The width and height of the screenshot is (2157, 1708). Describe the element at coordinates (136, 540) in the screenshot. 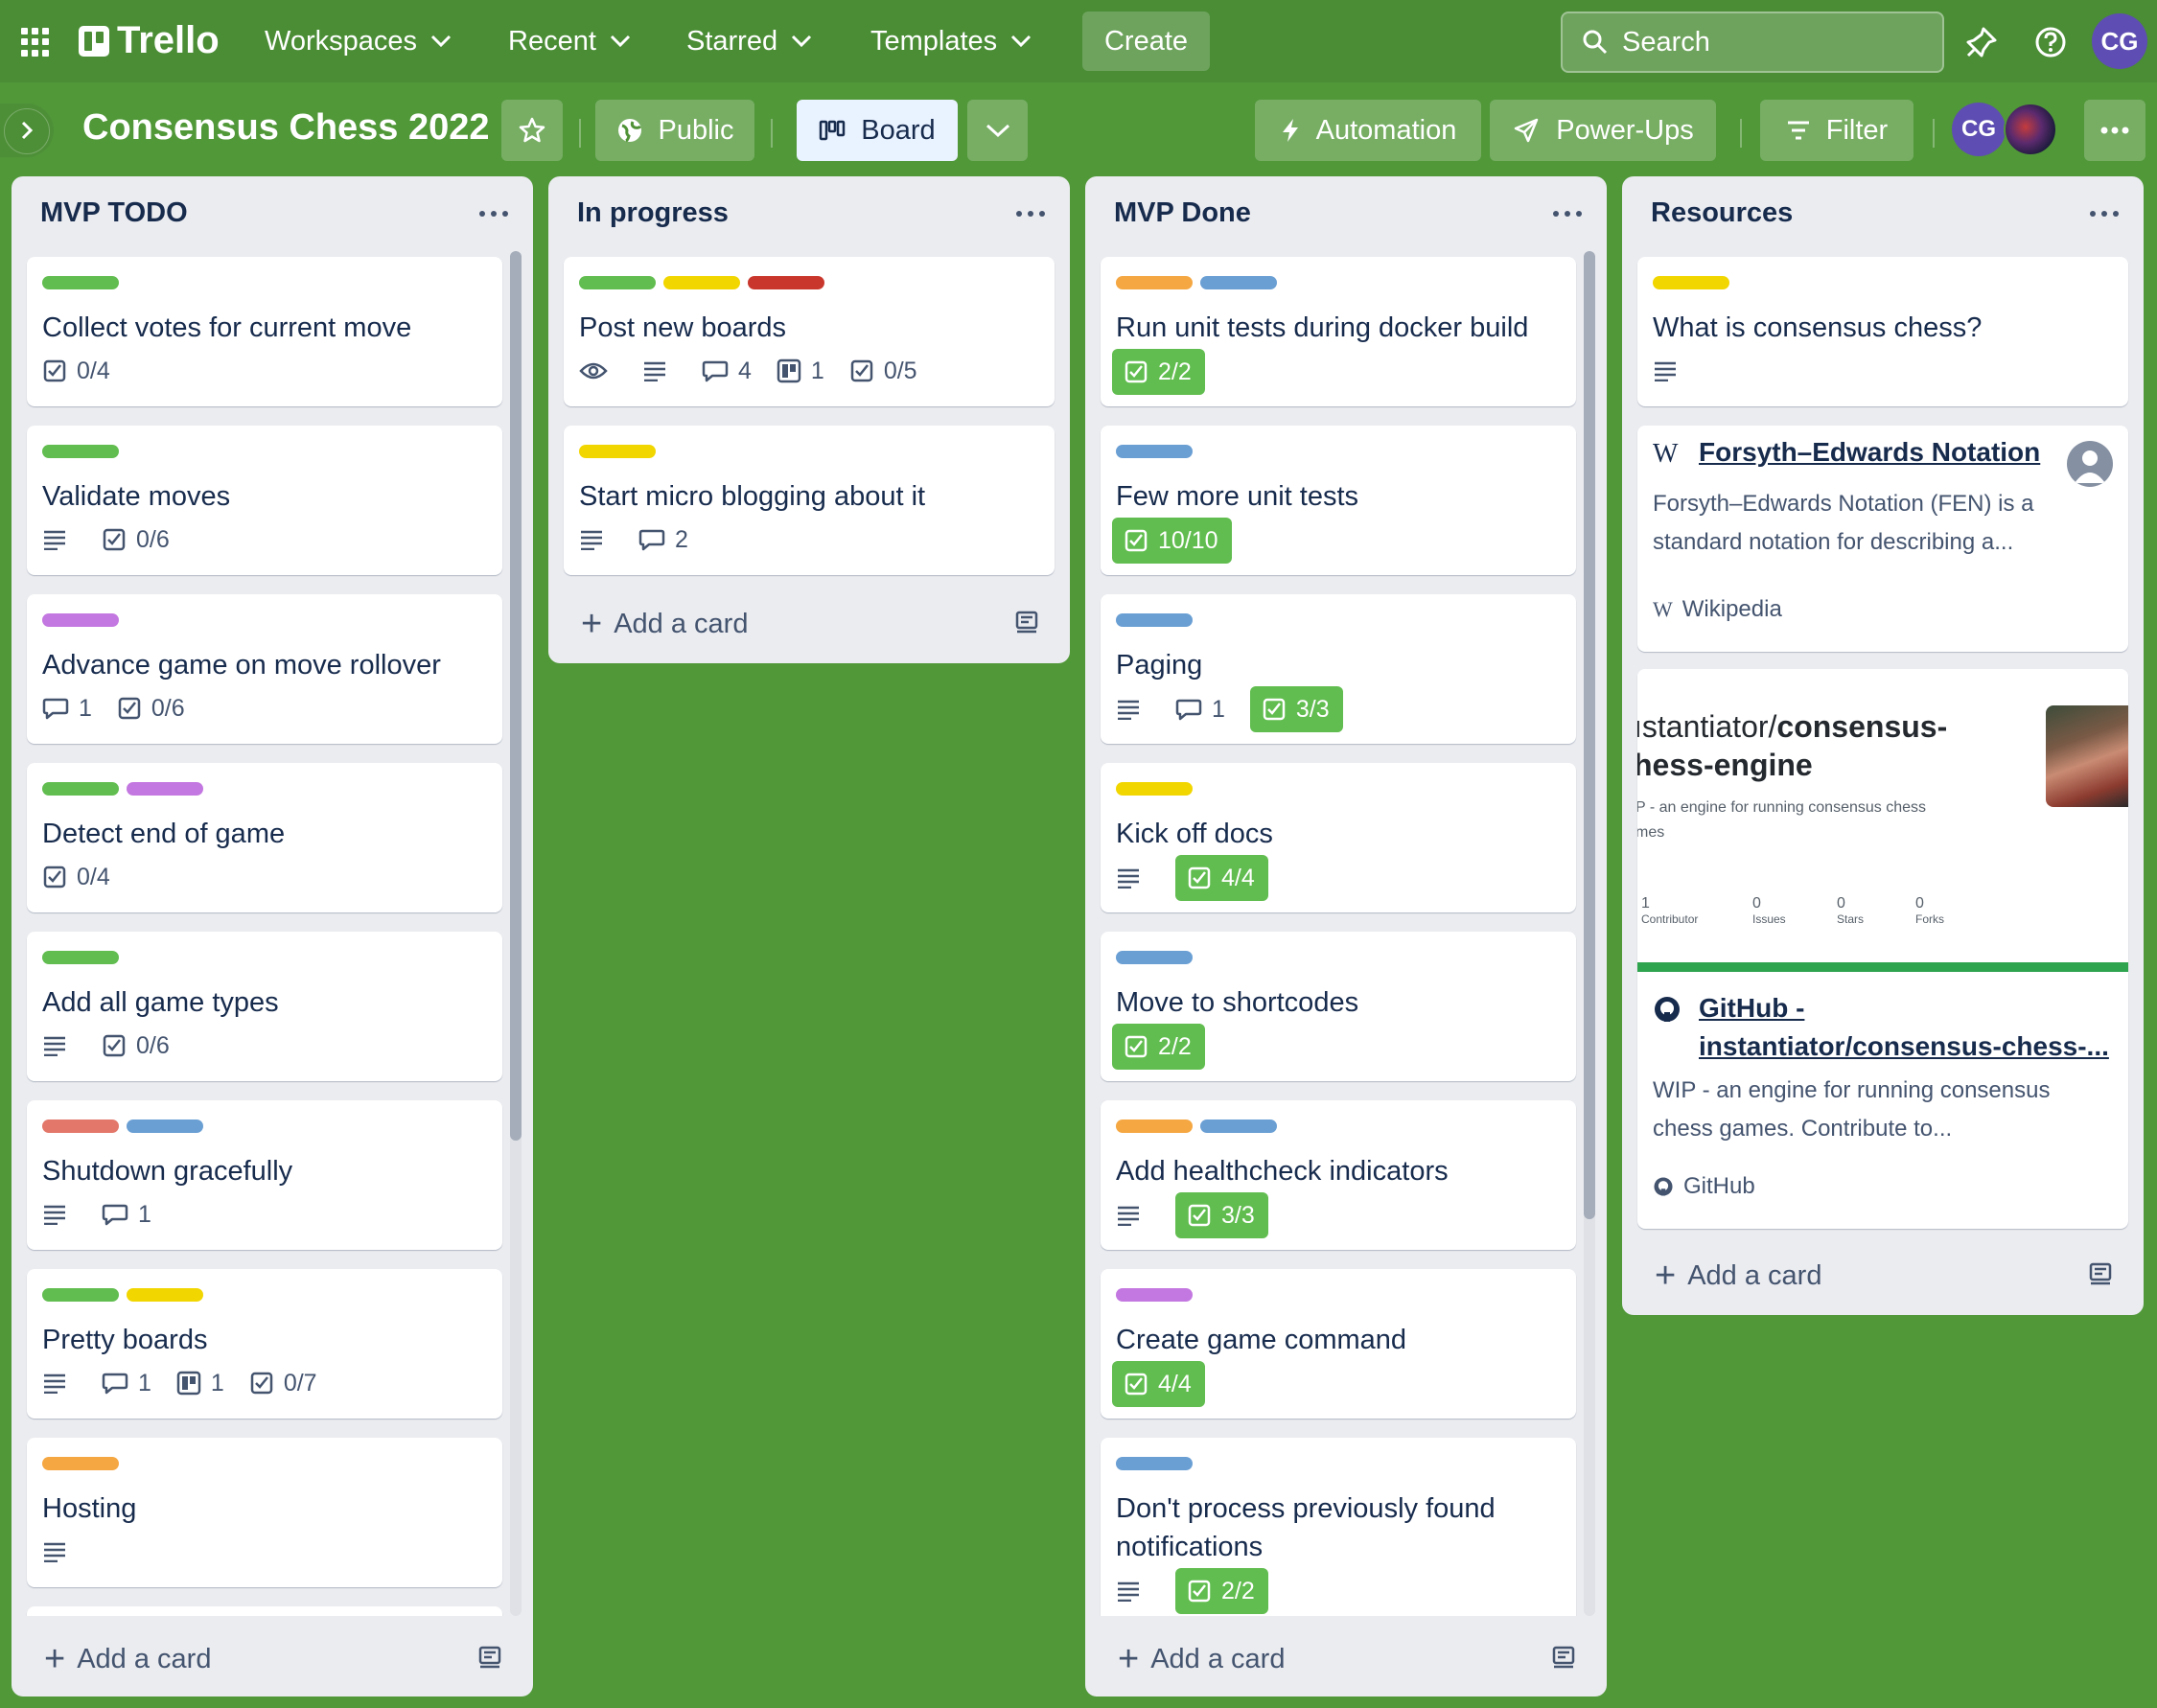

I see `checklist-badge: 0/6` at that location.